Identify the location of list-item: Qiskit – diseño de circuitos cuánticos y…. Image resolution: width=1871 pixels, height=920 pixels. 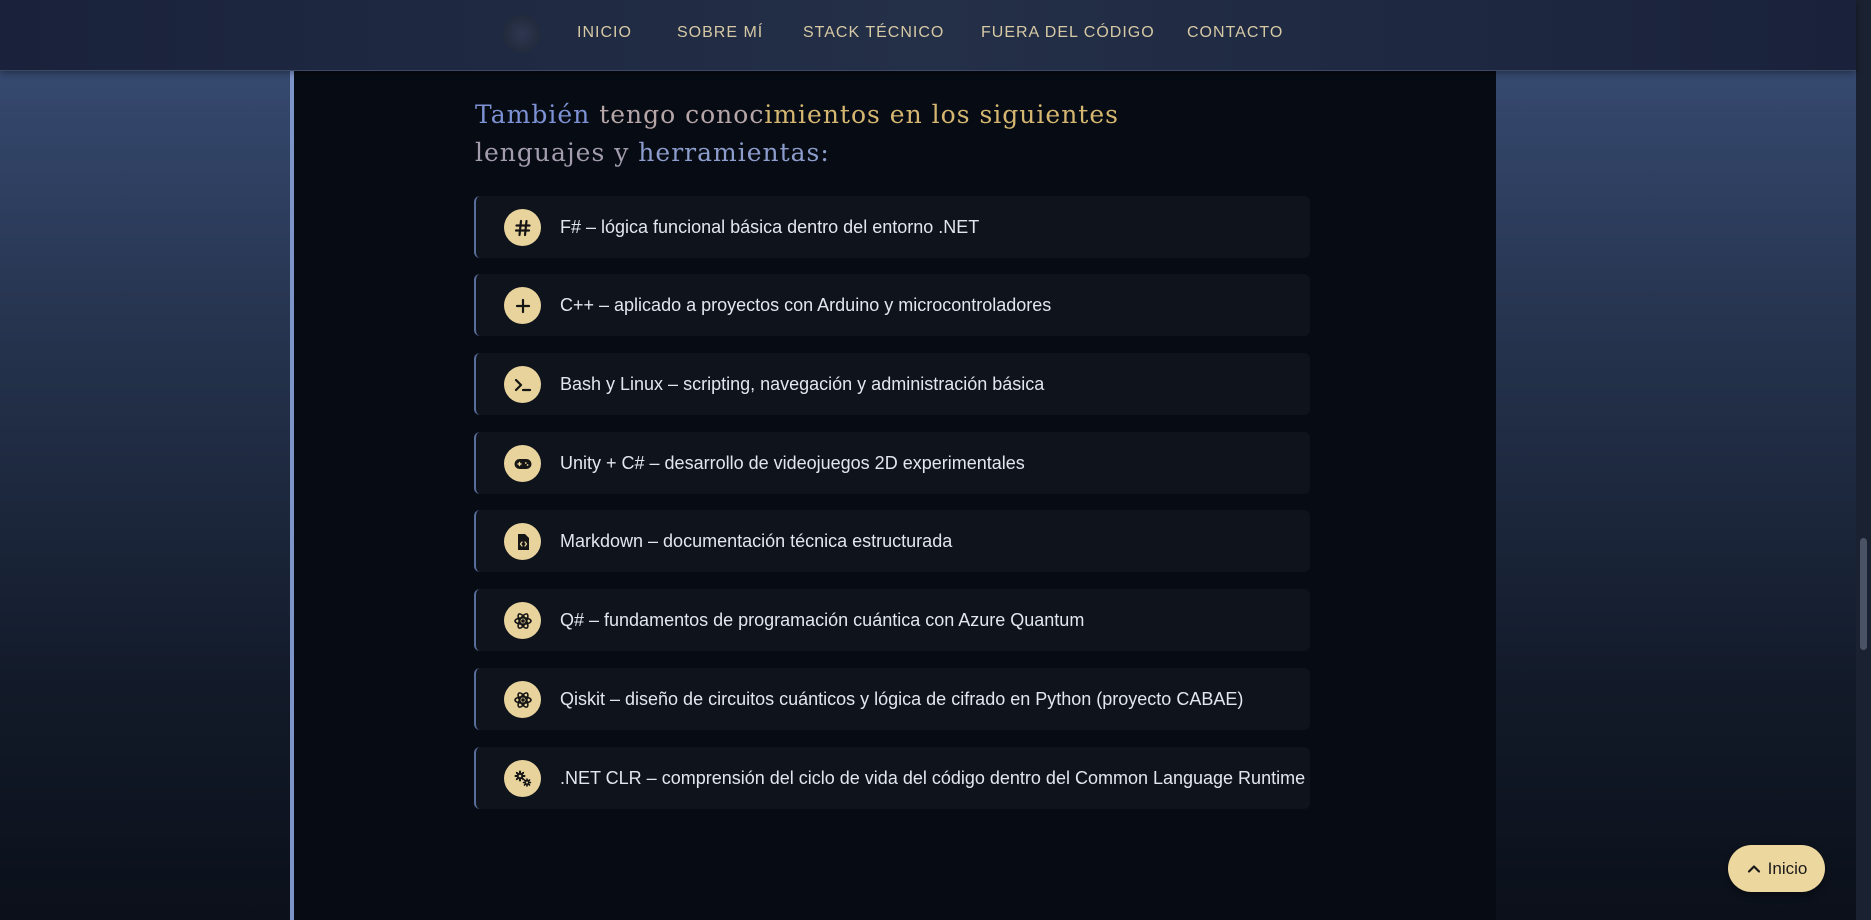
(892, 699).